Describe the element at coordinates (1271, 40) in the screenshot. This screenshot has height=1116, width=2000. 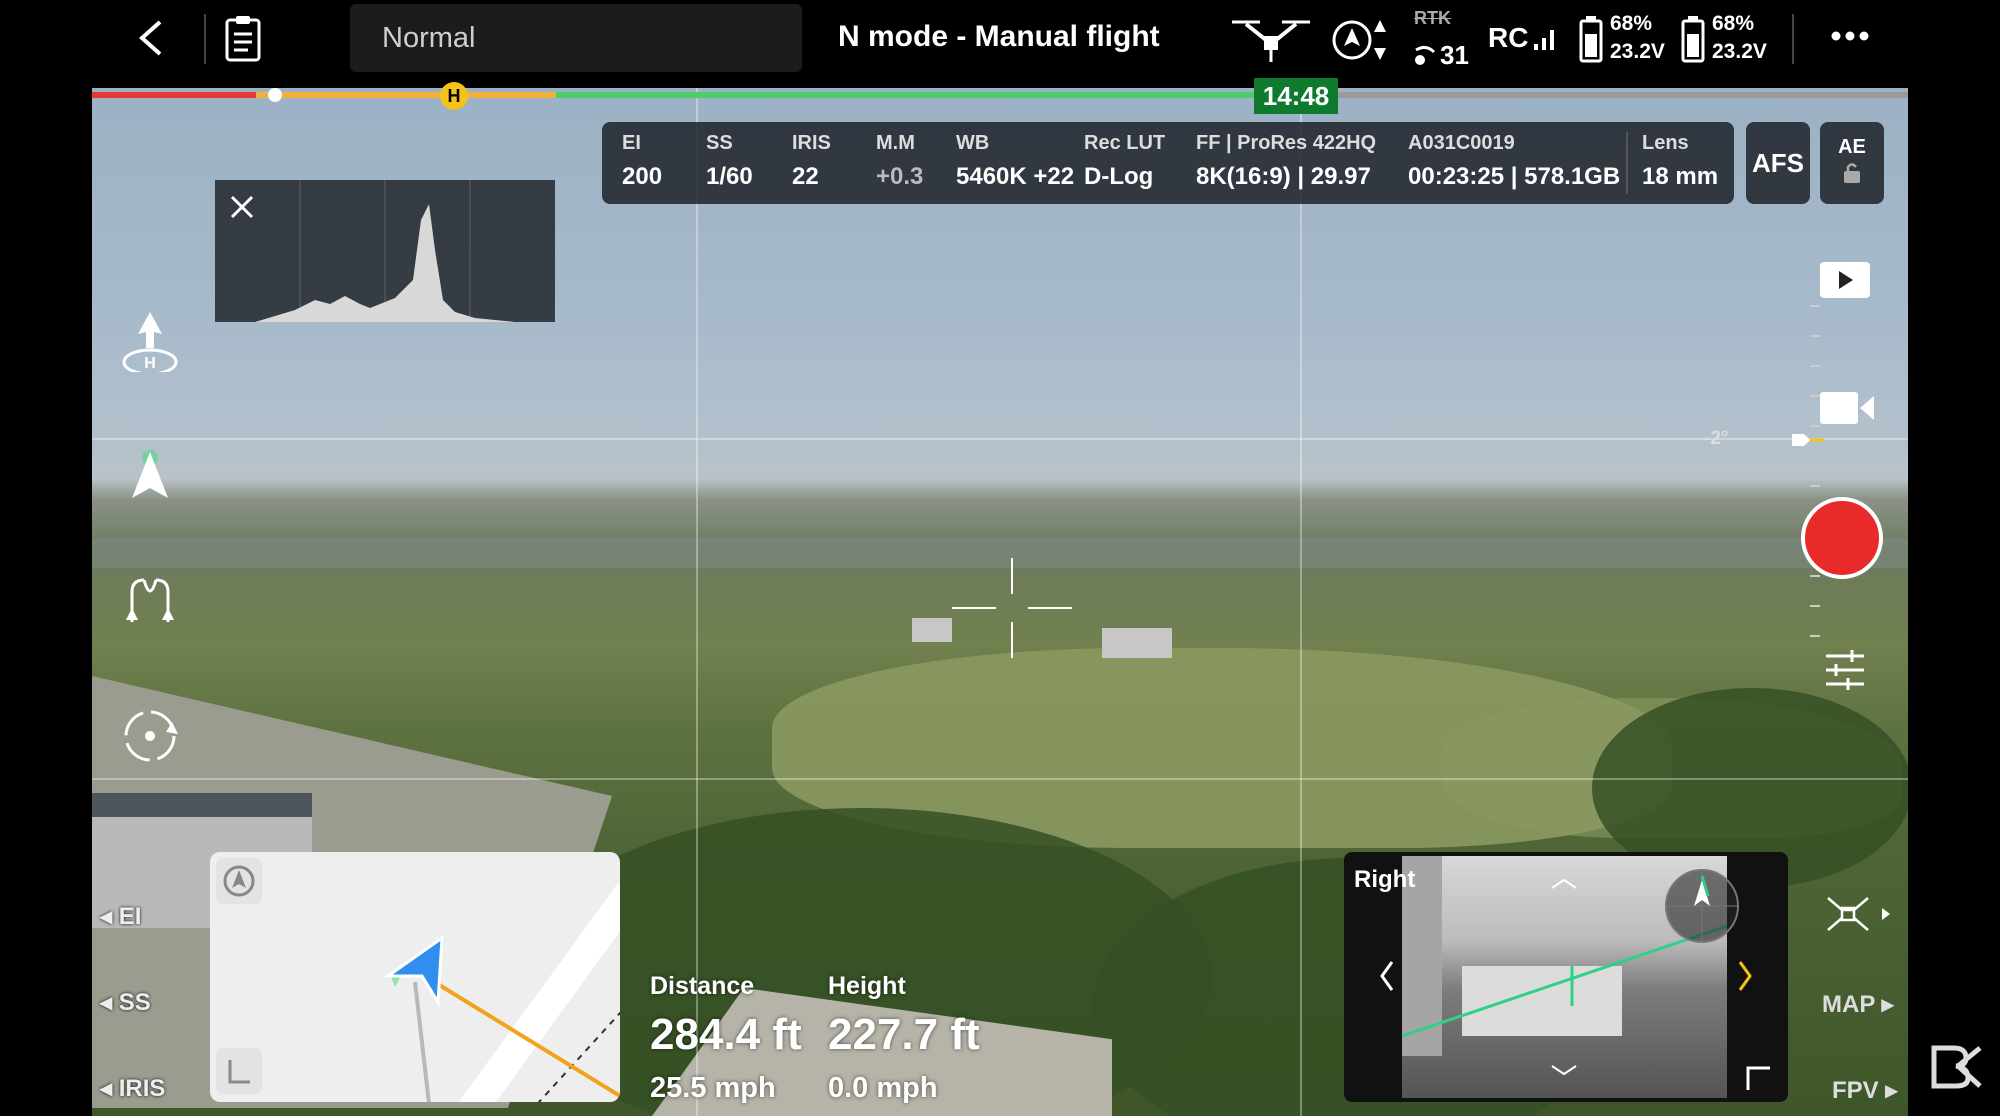
I see `drone-icon` at that location.